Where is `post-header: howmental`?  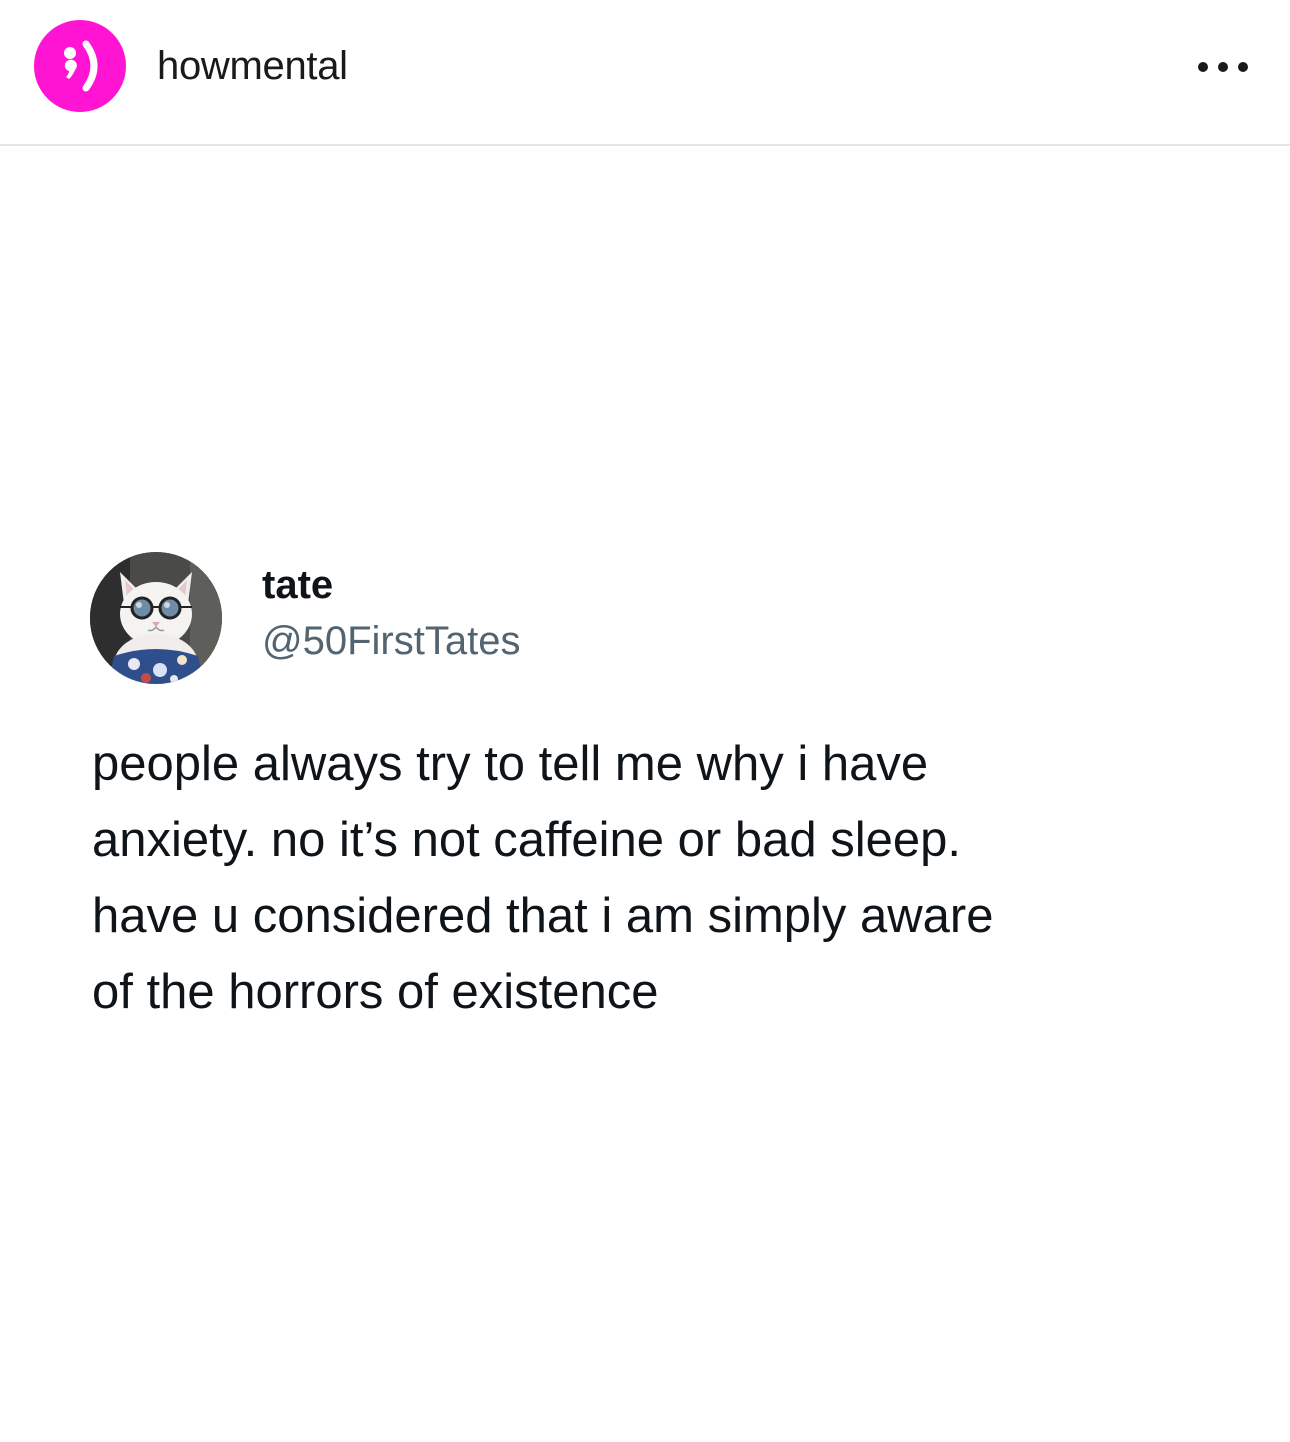
post-header: howmental is located at coordinates (645, 73).